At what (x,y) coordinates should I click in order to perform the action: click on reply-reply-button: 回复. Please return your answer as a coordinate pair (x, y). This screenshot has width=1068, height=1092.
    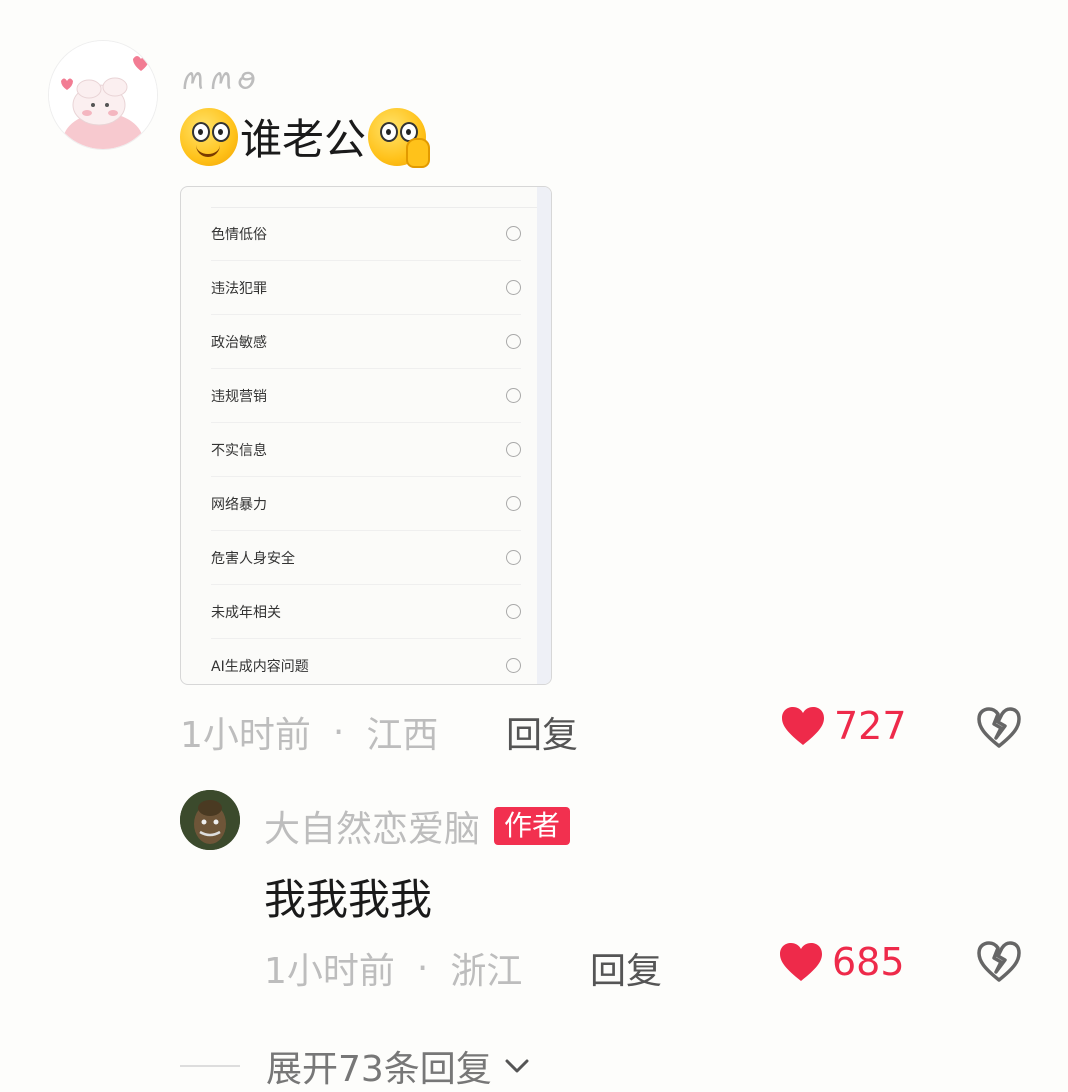
    Looking at the image, I should click on (626, 968).